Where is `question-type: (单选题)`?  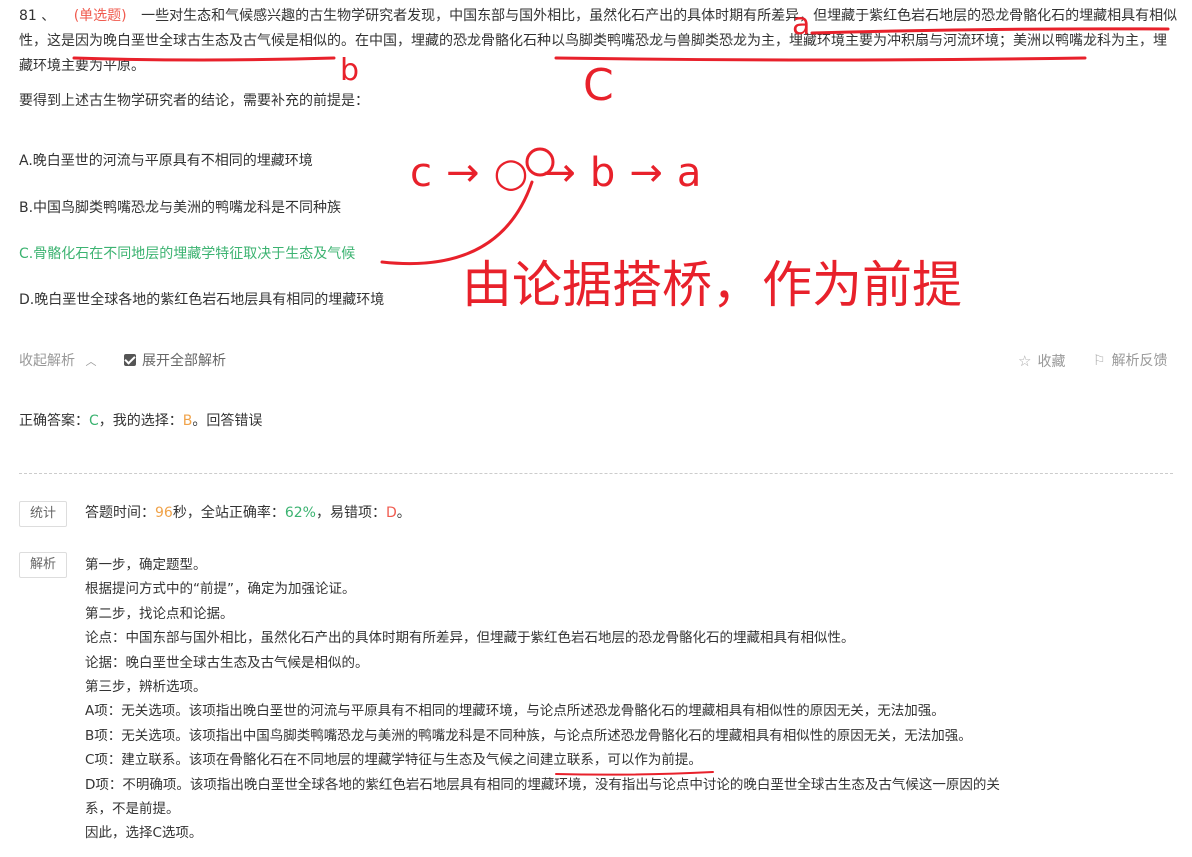
question-type: (单选题) is located at coordinates (100, 16).